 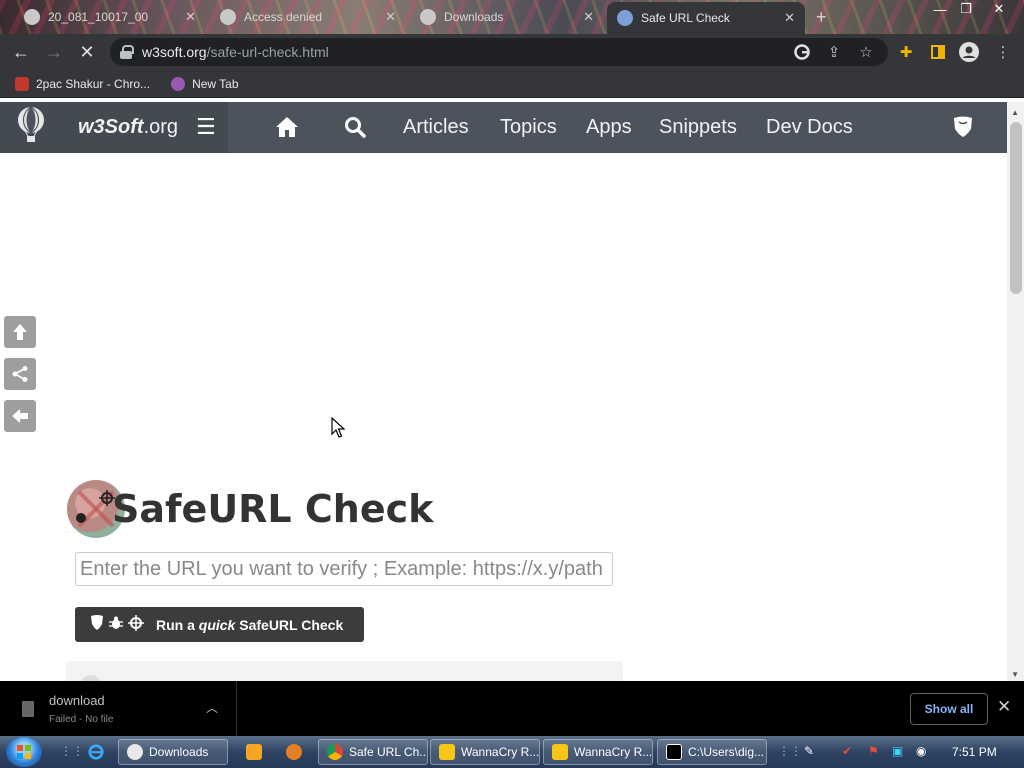 I want to click on tab-safe-url-check: Safe URL Check ✕, so click(x=706, y=18).